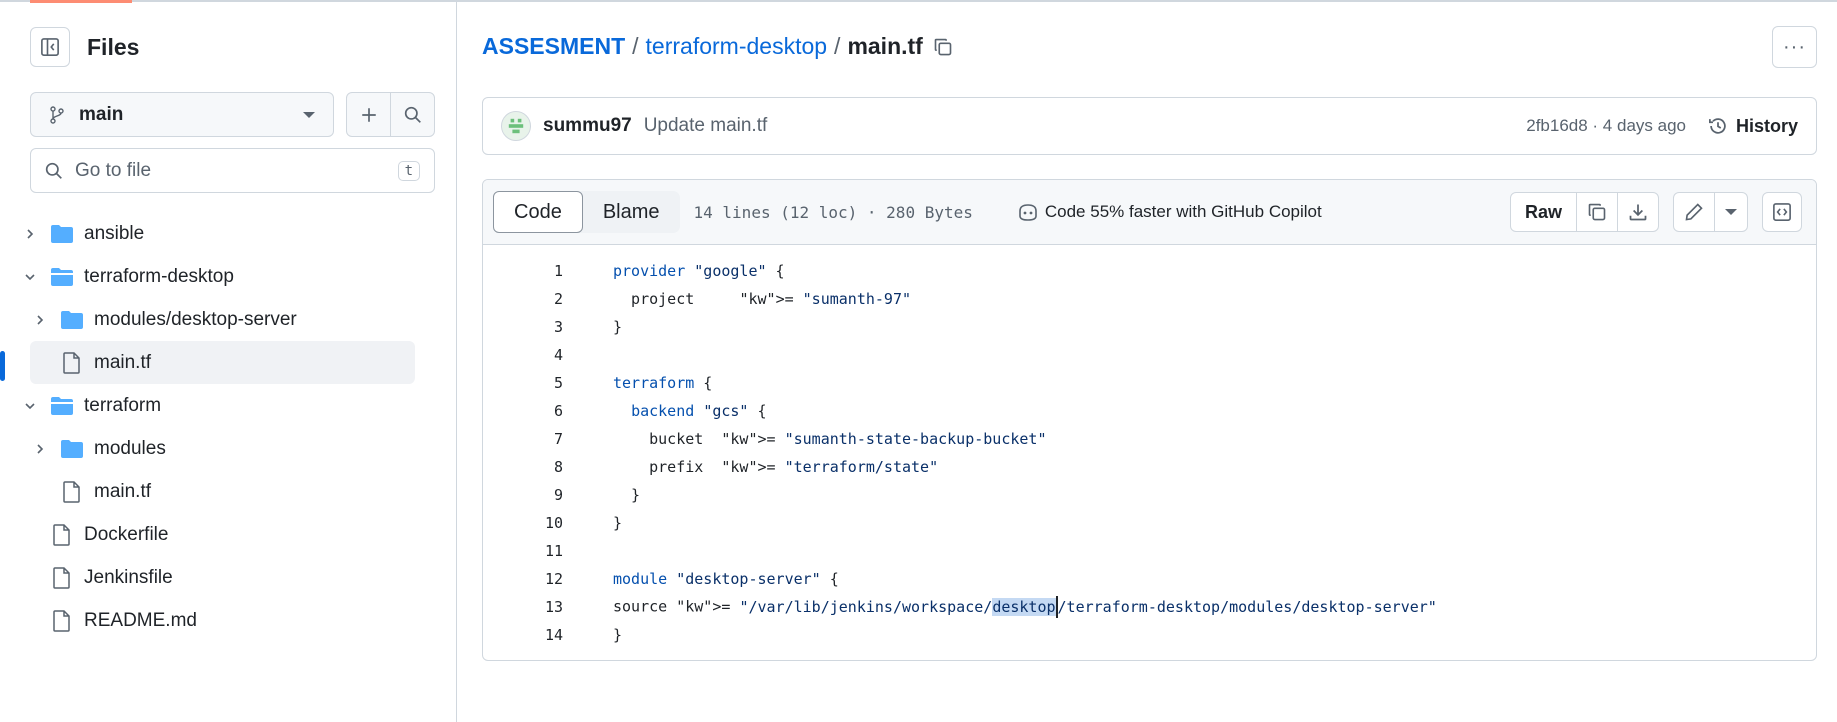 The image size is (1837, 722). What do you see at coordinates (217, 577) in the screenshot?
I see `tree-item-jenkinsfile: Jenkinsfile` at bounding box center [217, 577].